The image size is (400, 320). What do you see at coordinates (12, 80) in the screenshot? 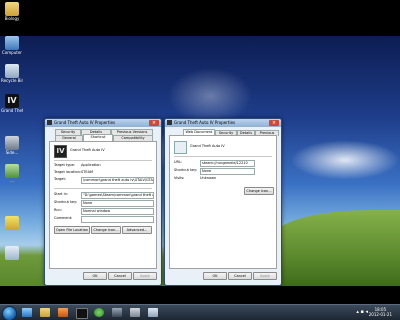
I see `desktop-icon-label: Recycle Bin` at bounding box center [12, 80].